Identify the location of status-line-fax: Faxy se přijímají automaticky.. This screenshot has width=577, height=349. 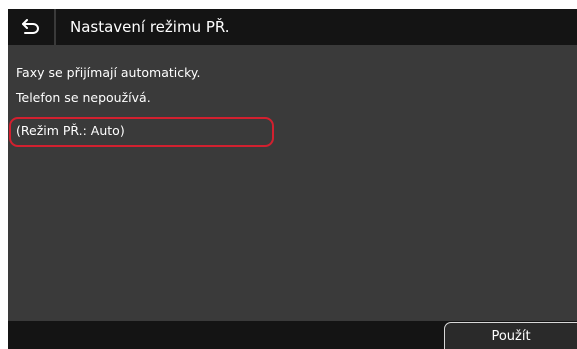
(108, 72).